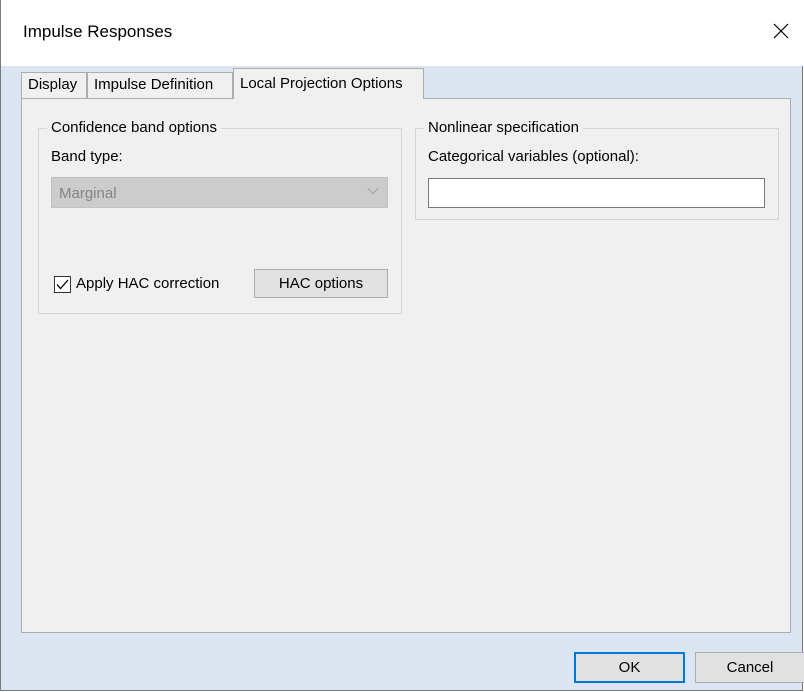  I want to click on hac-options-button: HAC options, so click(321, 283).